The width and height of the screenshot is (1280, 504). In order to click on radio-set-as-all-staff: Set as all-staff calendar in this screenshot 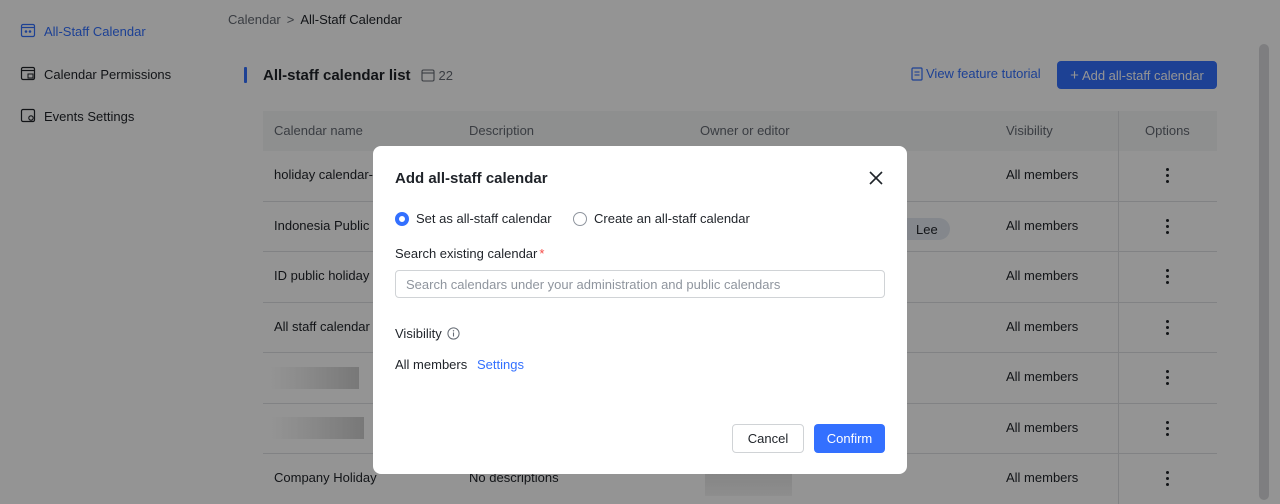, I will do `click(473, 218)`.